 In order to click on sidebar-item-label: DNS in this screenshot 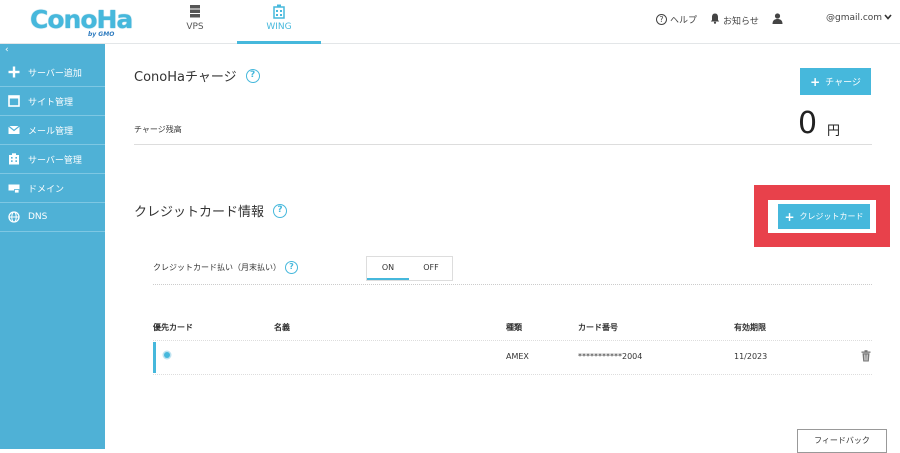, I will do `click(37, 217)`.